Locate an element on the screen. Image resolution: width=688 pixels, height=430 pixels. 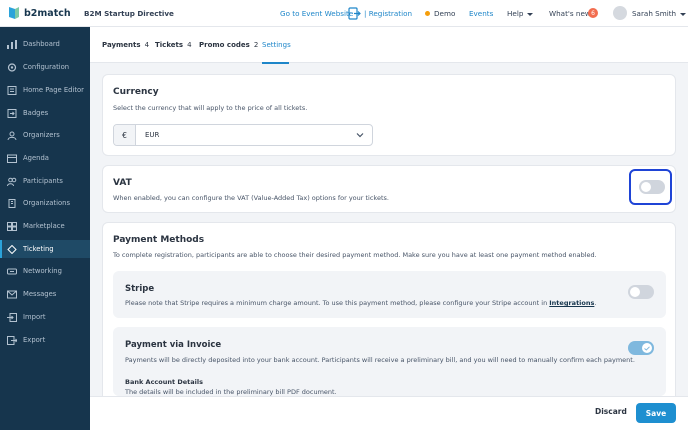
logo: b2match is located at coordinates (39, 13).